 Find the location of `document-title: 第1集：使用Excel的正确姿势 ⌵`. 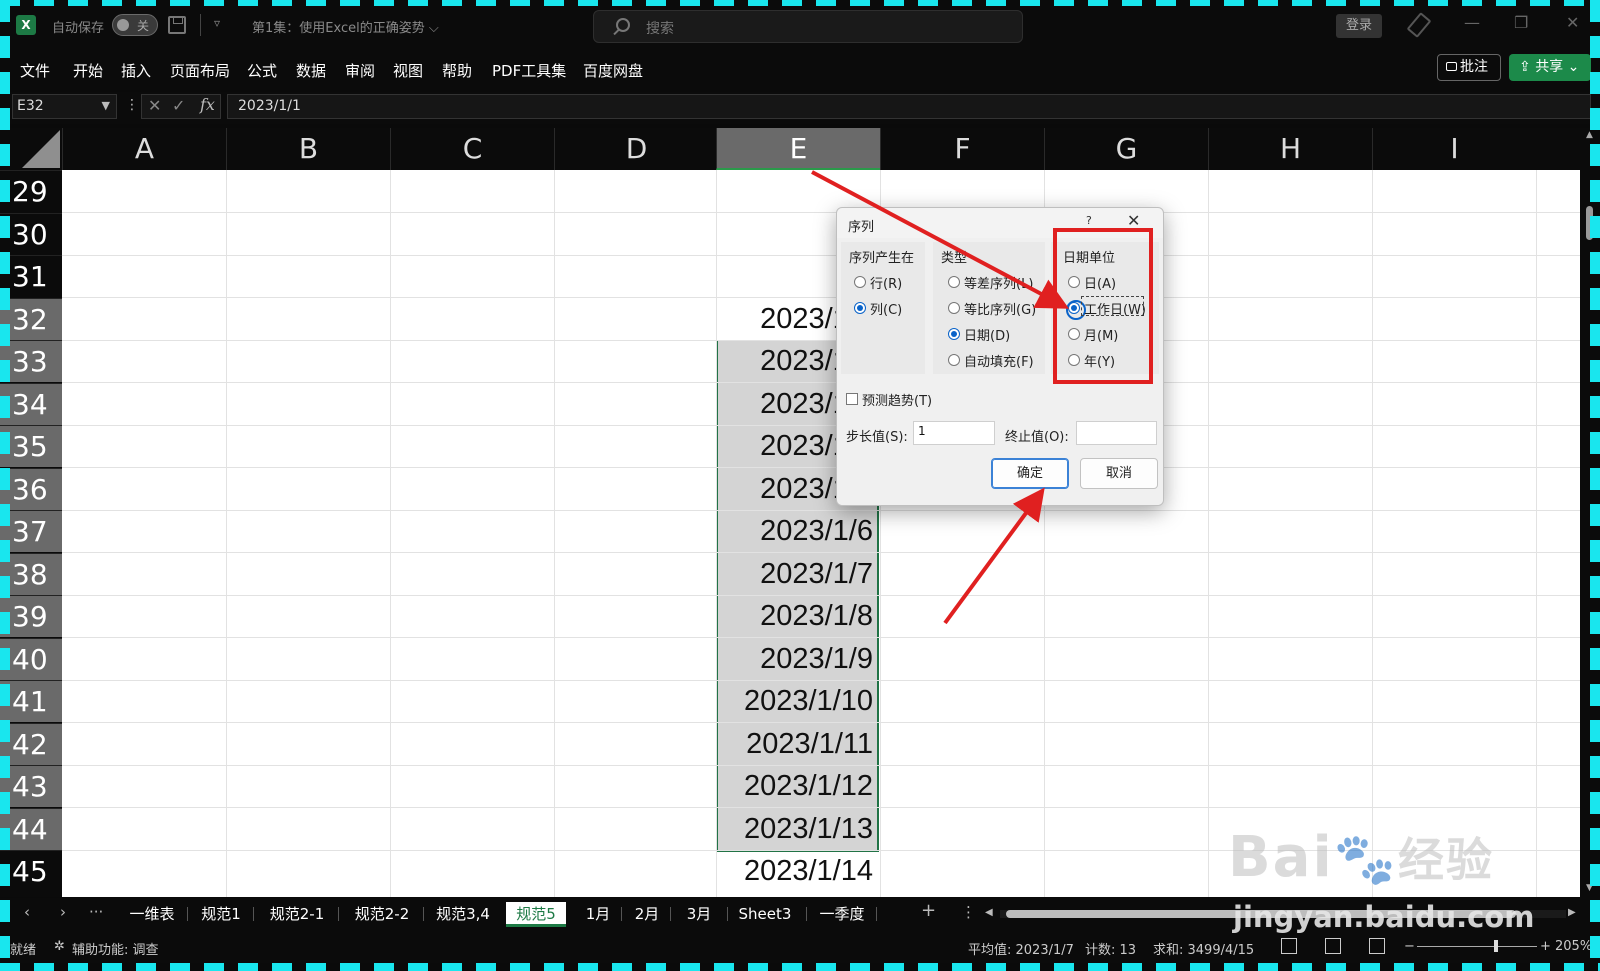

document-title: 第1集：使用Excel的正确姿势 ⌵ is located at coordinates (345, 26).